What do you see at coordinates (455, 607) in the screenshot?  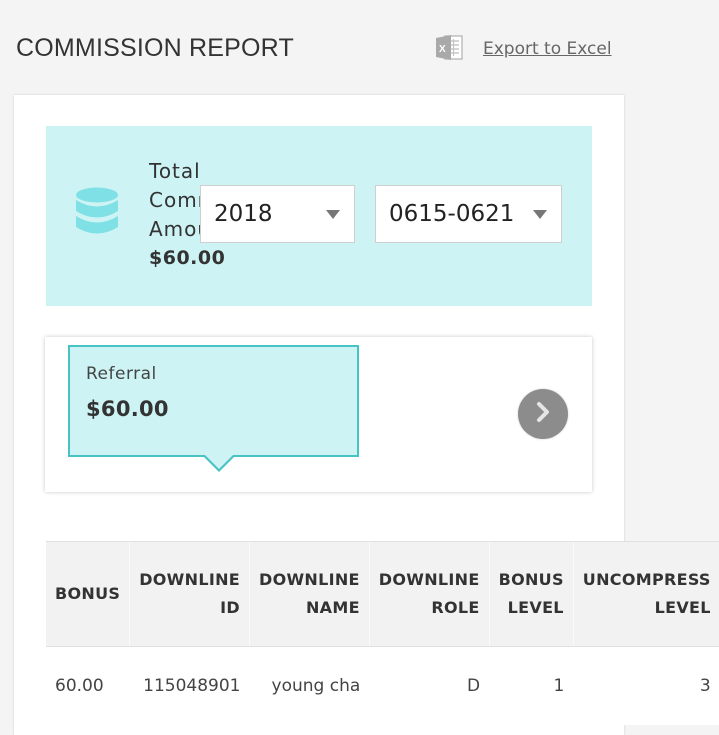 I see `column-header-line: ROLE` at bounding box center [455, 607].